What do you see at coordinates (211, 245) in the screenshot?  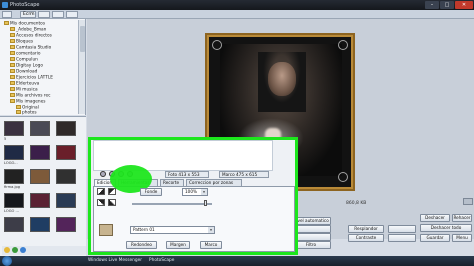 I see `marco-button: Marco` at bounding box center [211, 245].